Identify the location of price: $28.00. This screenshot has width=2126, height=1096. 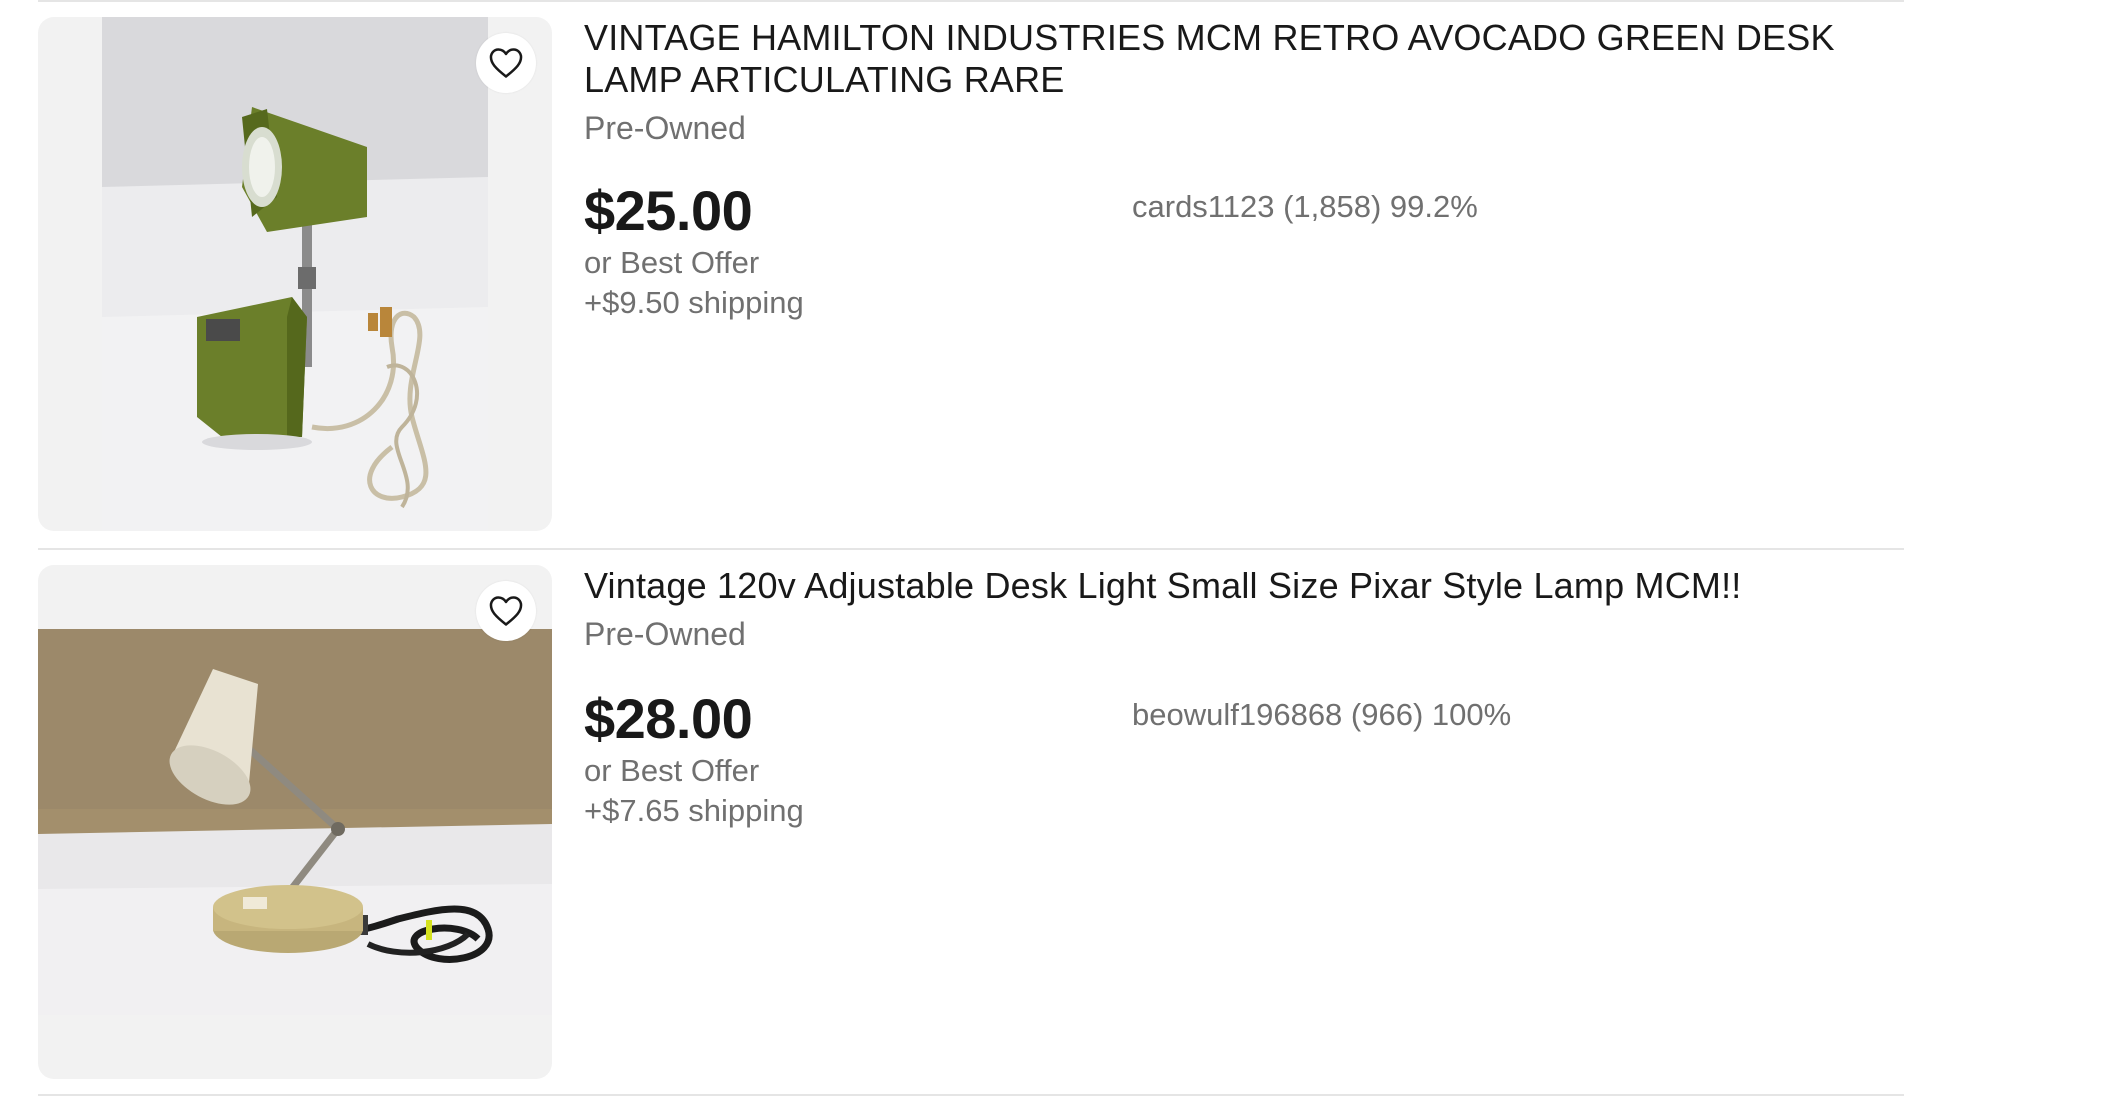
(668, 718).